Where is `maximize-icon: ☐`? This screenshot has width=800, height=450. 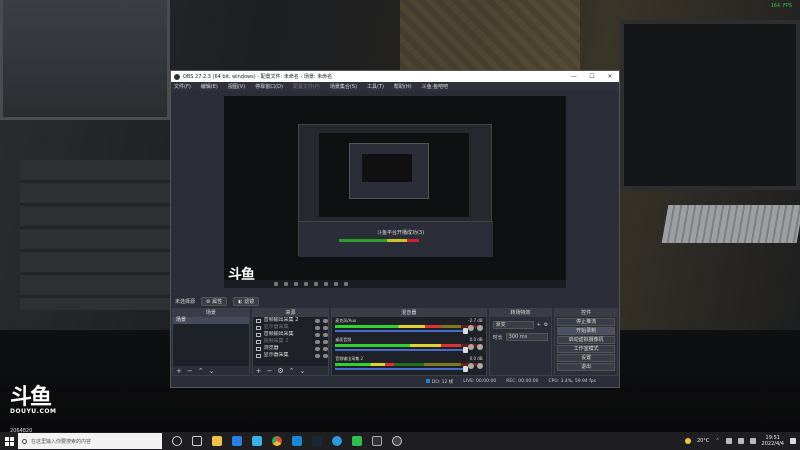 maximize-icon: ☐ is located at coordinates (592, 76).